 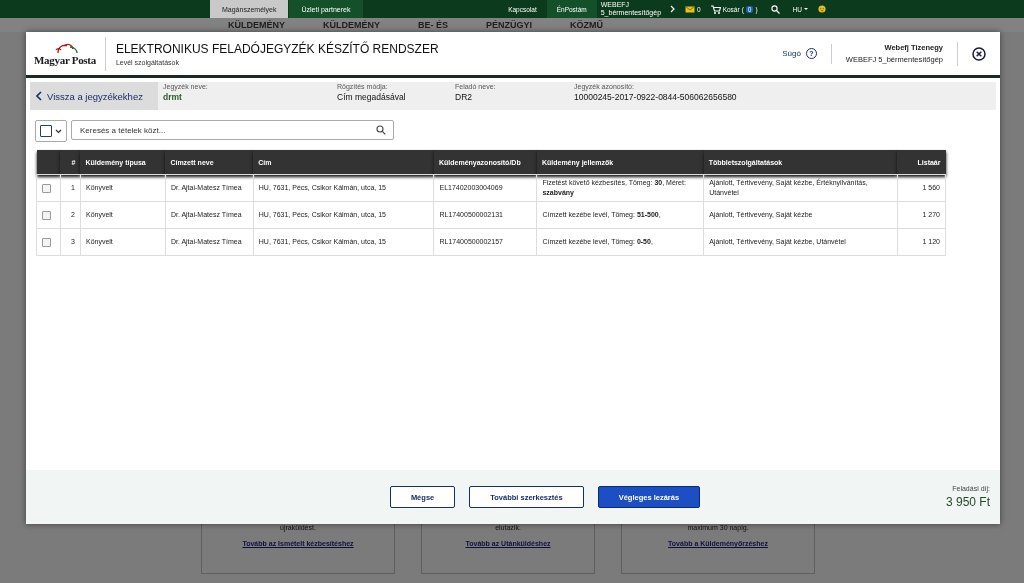 I want to click on info-value: drmt, so click(x=173, y=97).